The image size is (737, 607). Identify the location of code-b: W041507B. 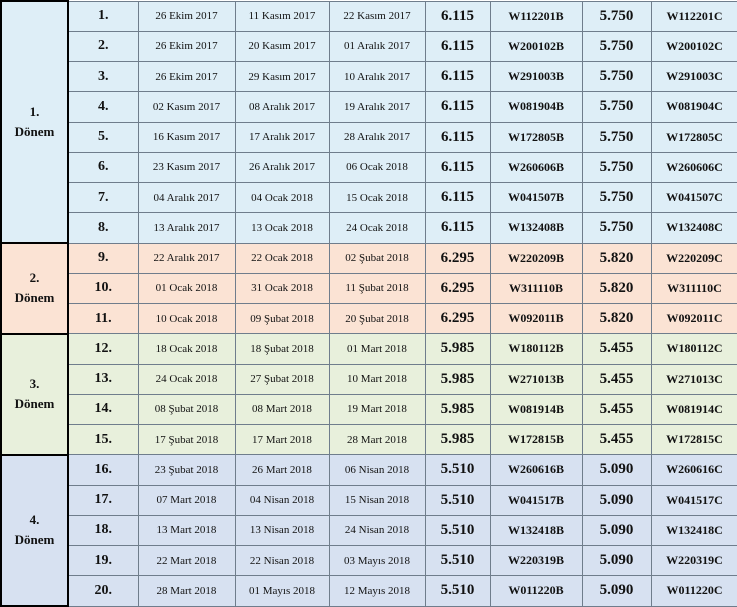
(536, 197).